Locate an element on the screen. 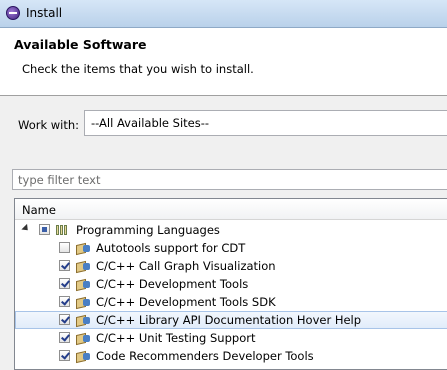 This screenshot has height=370, width=447. work-with-combo: --All Available Sites-- is located at coordinates (265, 123).